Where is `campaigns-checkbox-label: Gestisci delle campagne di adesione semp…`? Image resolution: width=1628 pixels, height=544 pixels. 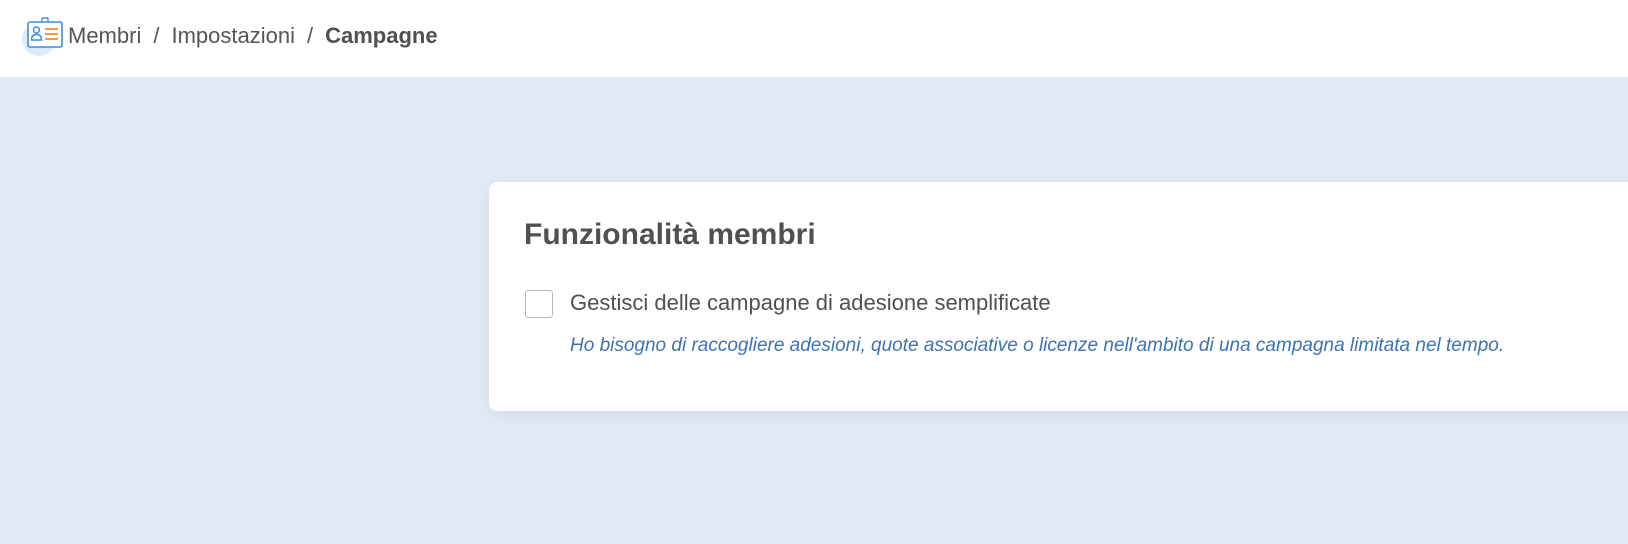 campaigns-checkbox-label: Gestisci delle campagne di adesione semp… is located at coordinates (810, 303).